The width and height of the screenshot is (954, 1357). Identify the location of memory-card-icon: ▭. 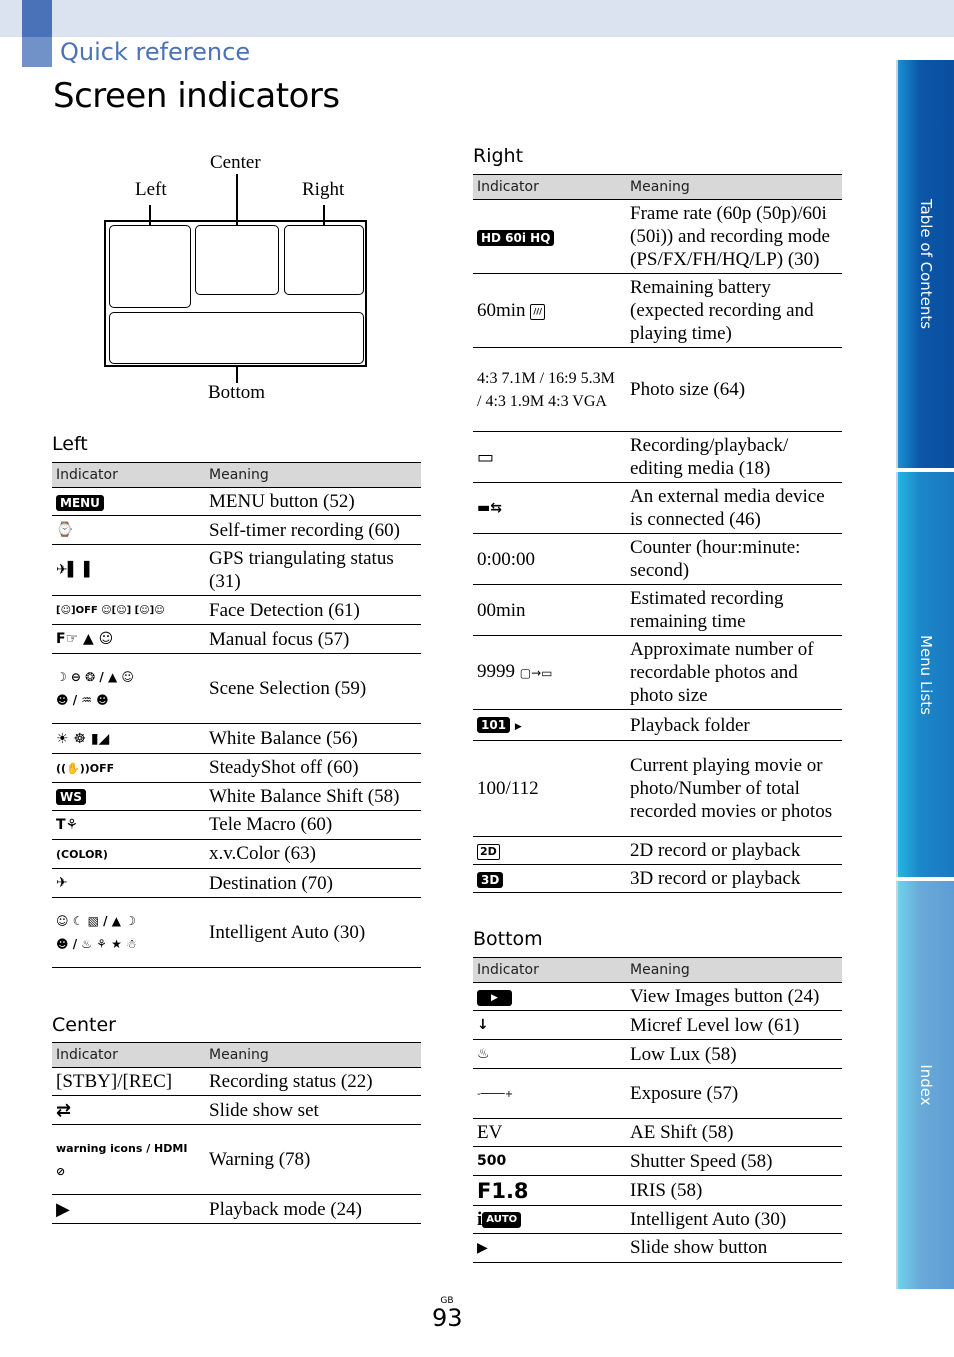
(486, 458).